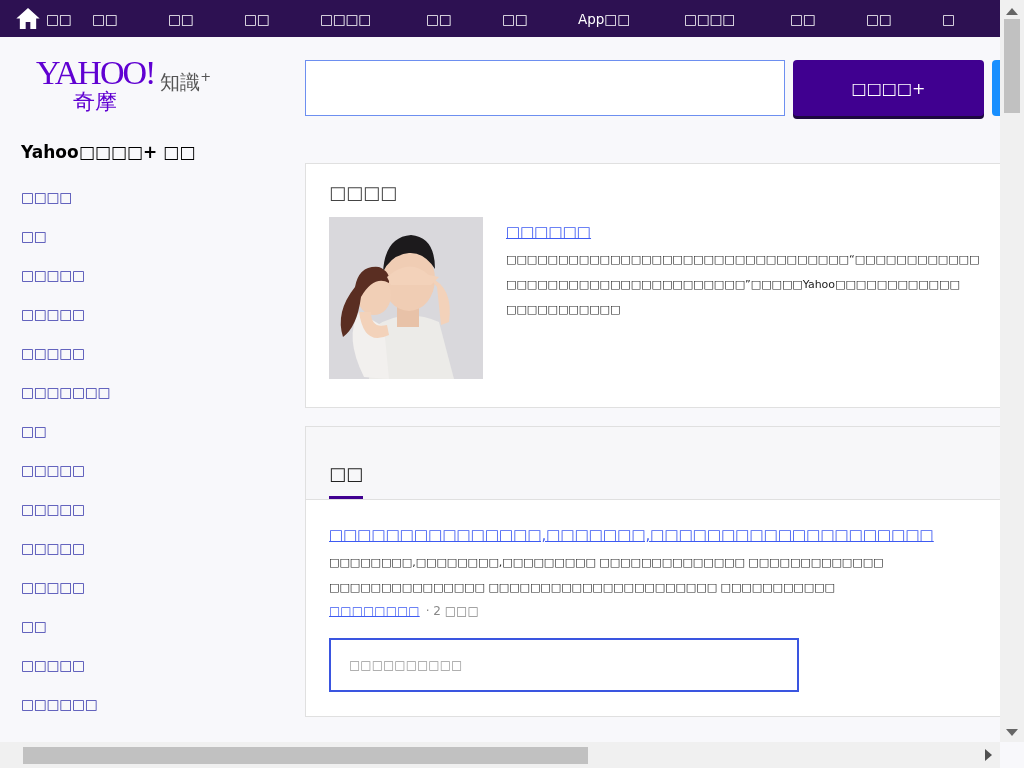 The width and height of the screenshot is (1024, 768). What do you see at coordinates (615, 18) in the screenshot?
I see `nav-link: App□□` at bounding box center [615, 18].